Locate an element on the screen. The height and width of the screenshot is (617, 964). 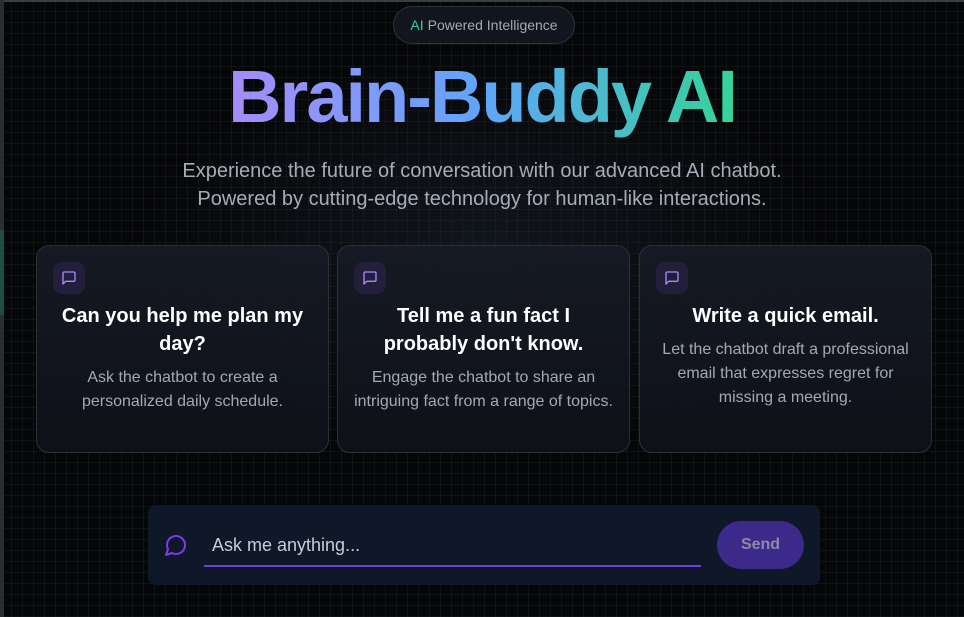
card-title: Can you help me plan my day? is located at coordinates (182, 330).